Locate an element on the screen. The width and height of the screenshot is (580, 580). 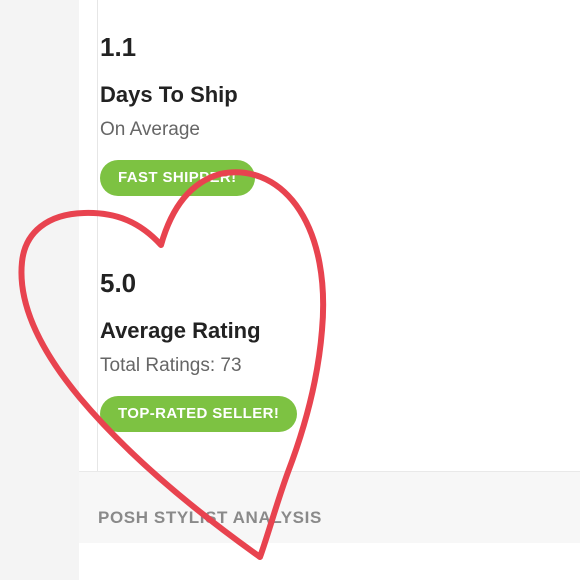
bottom-area is located at coordinates (329, 561).